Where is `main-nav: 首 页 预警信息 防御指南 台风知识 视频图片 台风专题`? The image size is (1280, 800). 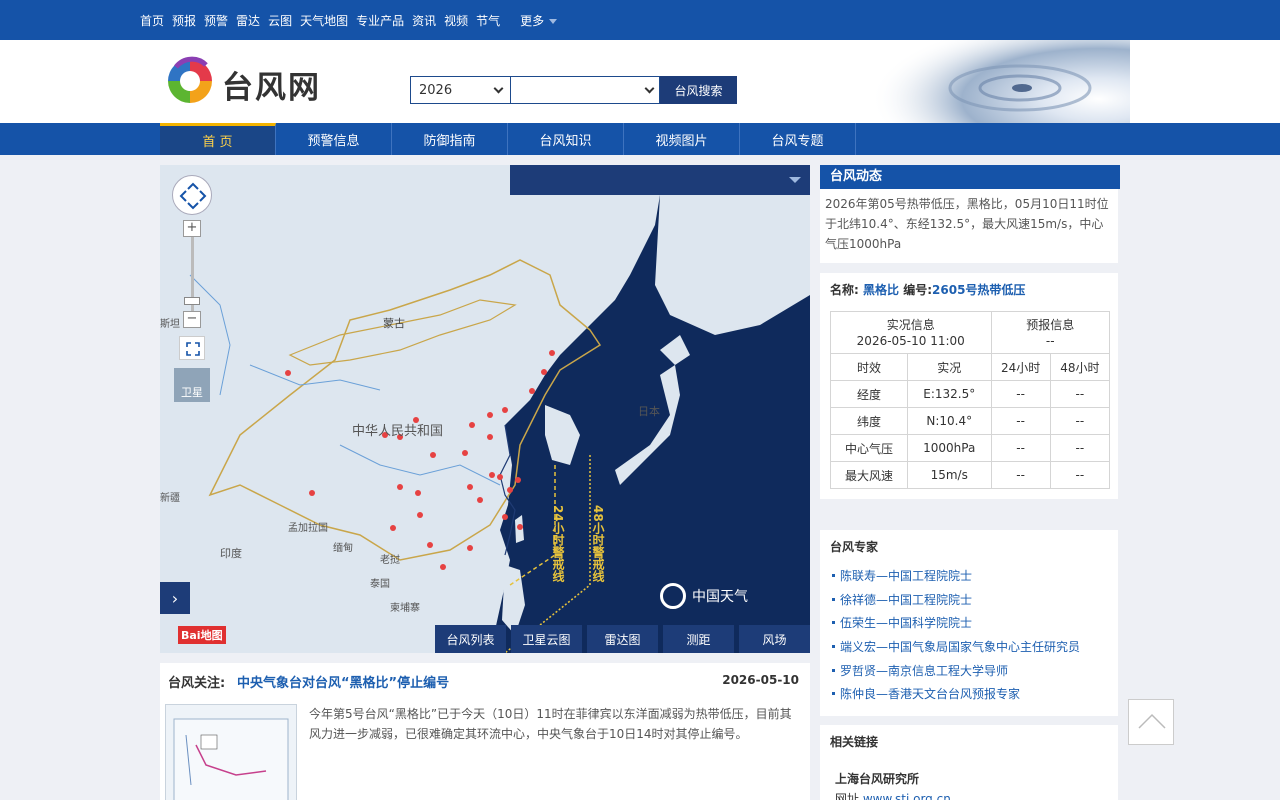 main-nav: 首 页 预警信息 防御指南 台风知识 视频图片 台风专题 is located at coordinates (640, 139).